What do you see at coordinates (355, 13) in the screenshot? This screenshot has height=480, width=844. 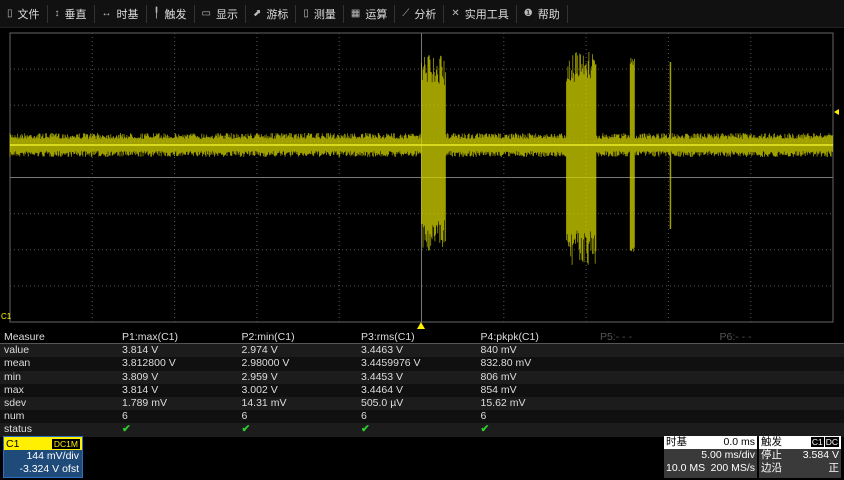 I see `calculator-icon: ▦` at bounding box center [355, 13].